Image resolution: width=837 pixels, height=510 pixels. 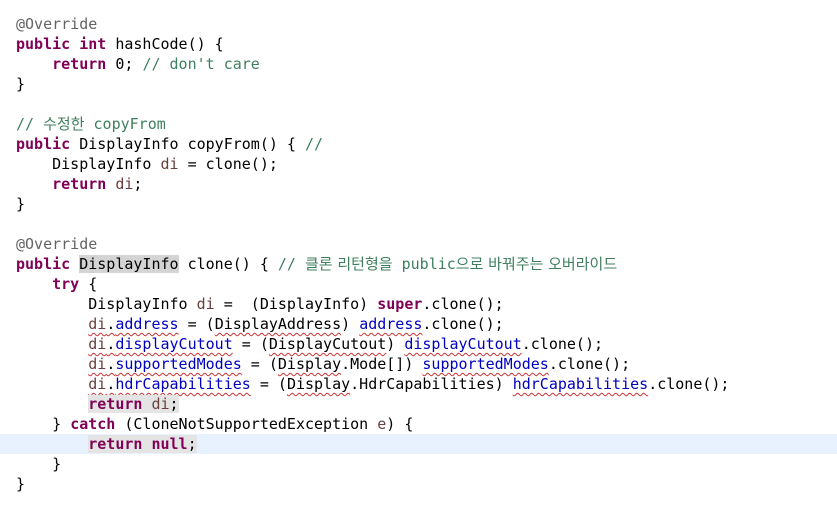 I want to click on code-line: return null;, so click(x=418, y=444).